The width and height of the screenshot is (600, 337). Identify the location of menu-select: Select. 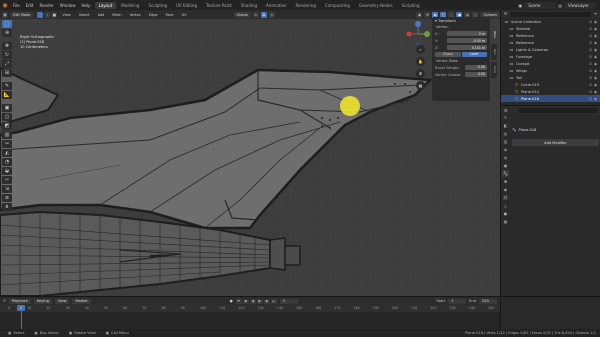
(84, 15).